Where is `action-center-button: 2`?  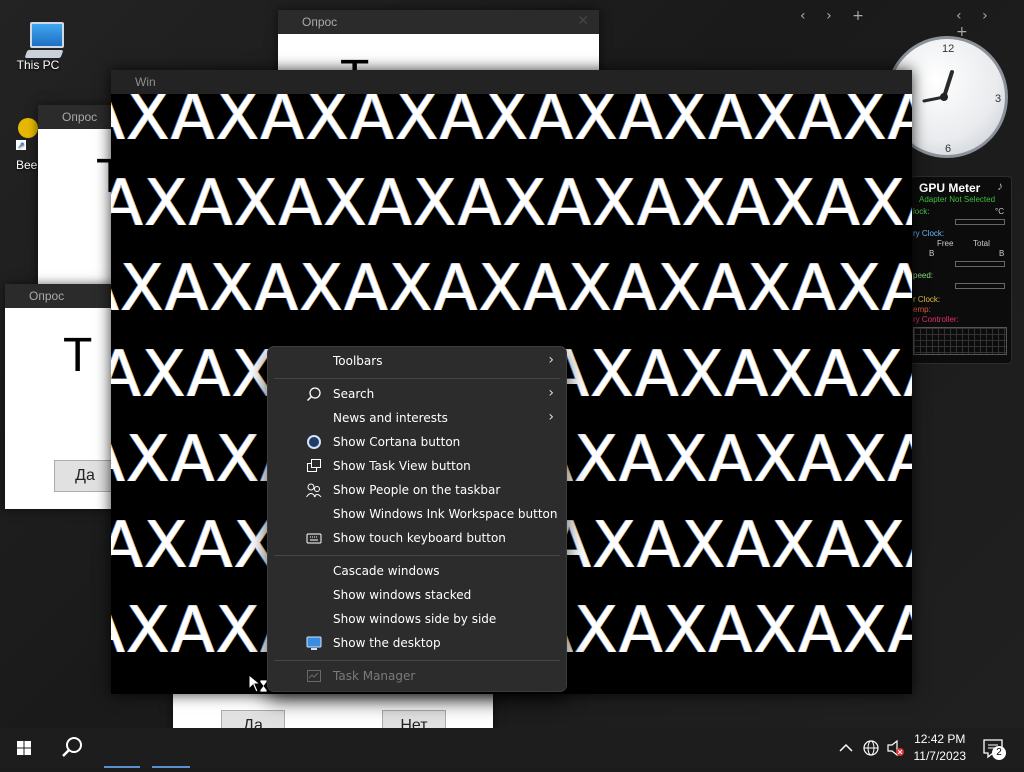 action-center-button: 2 is located at coordinates (995, 749).